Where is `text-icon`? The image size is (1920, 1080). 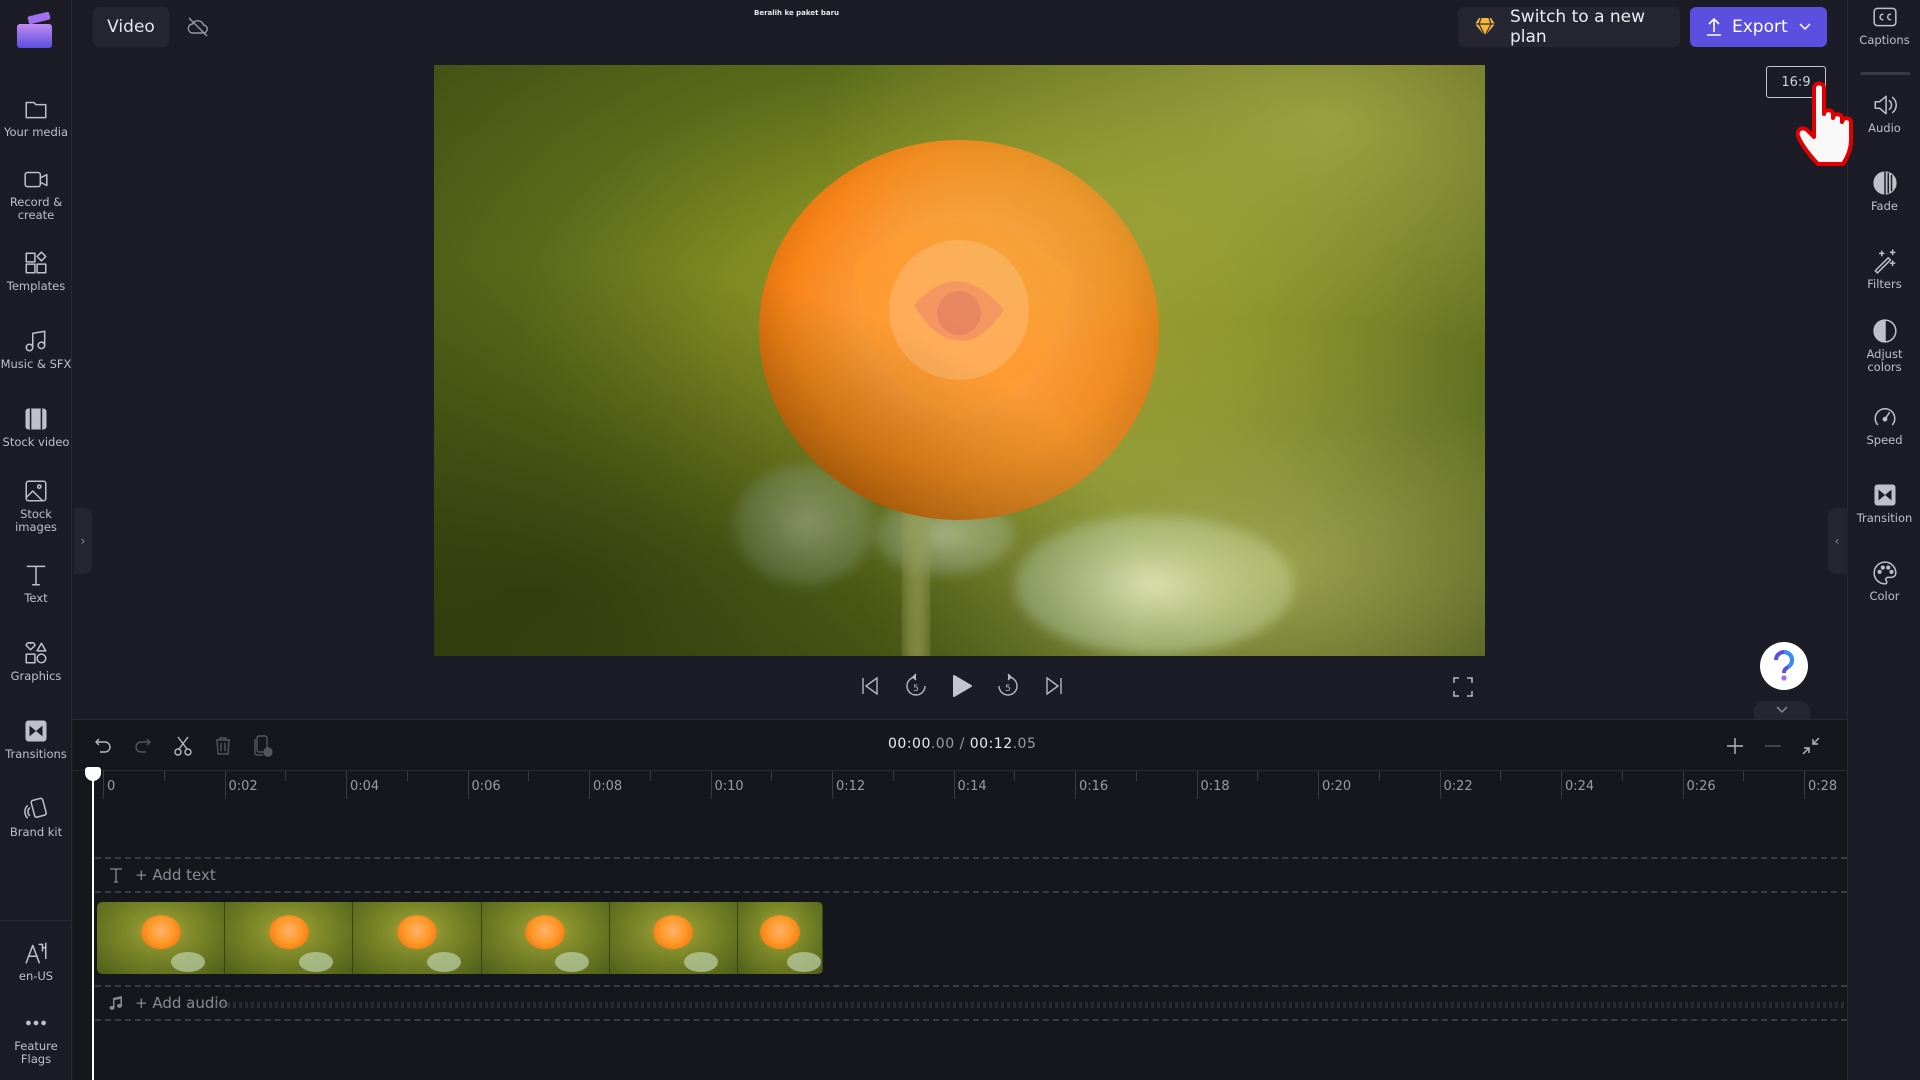 text-icon is located at coordinates (36, 575).